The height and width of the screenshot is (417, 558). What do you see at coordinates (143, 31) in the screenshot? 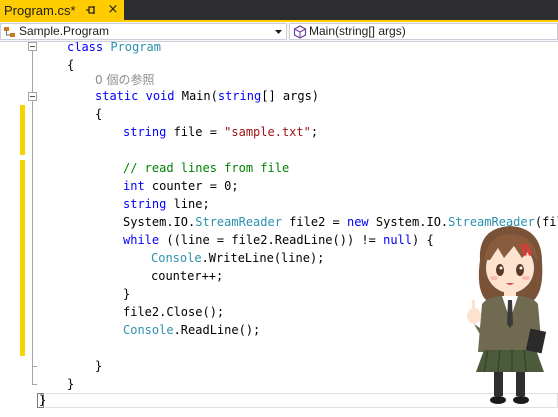
I see `class-dropdown: Sample.Program` at bounding box center [143, 31].